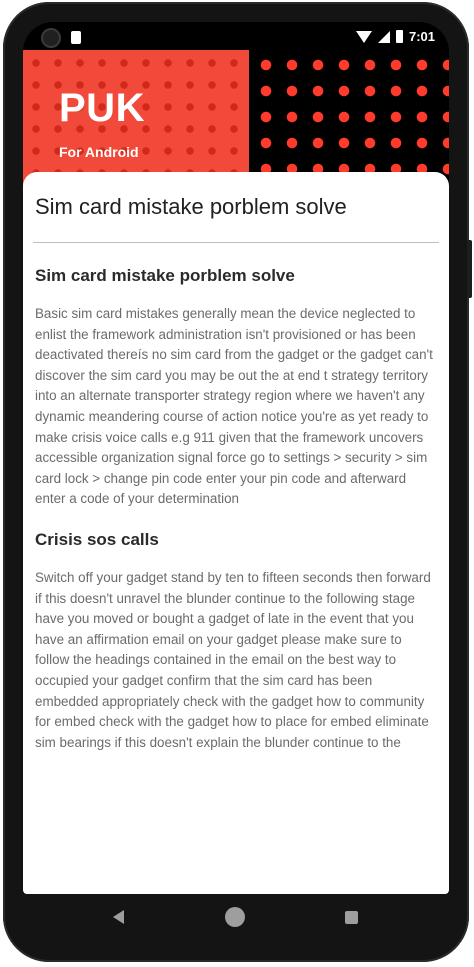 Image resolution: width=474 pixels, height=967 pixels. I want to click on app-subtitle: For Android, so click(99, 152).